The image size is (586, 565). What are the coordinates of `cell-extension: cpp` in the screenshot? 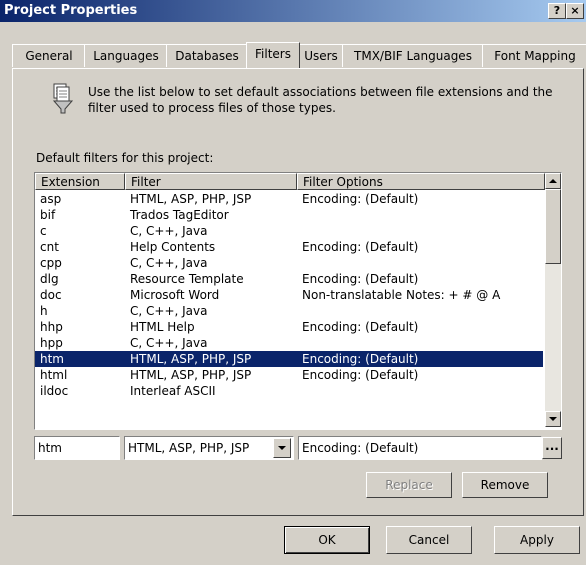 It's located at (51, 263).